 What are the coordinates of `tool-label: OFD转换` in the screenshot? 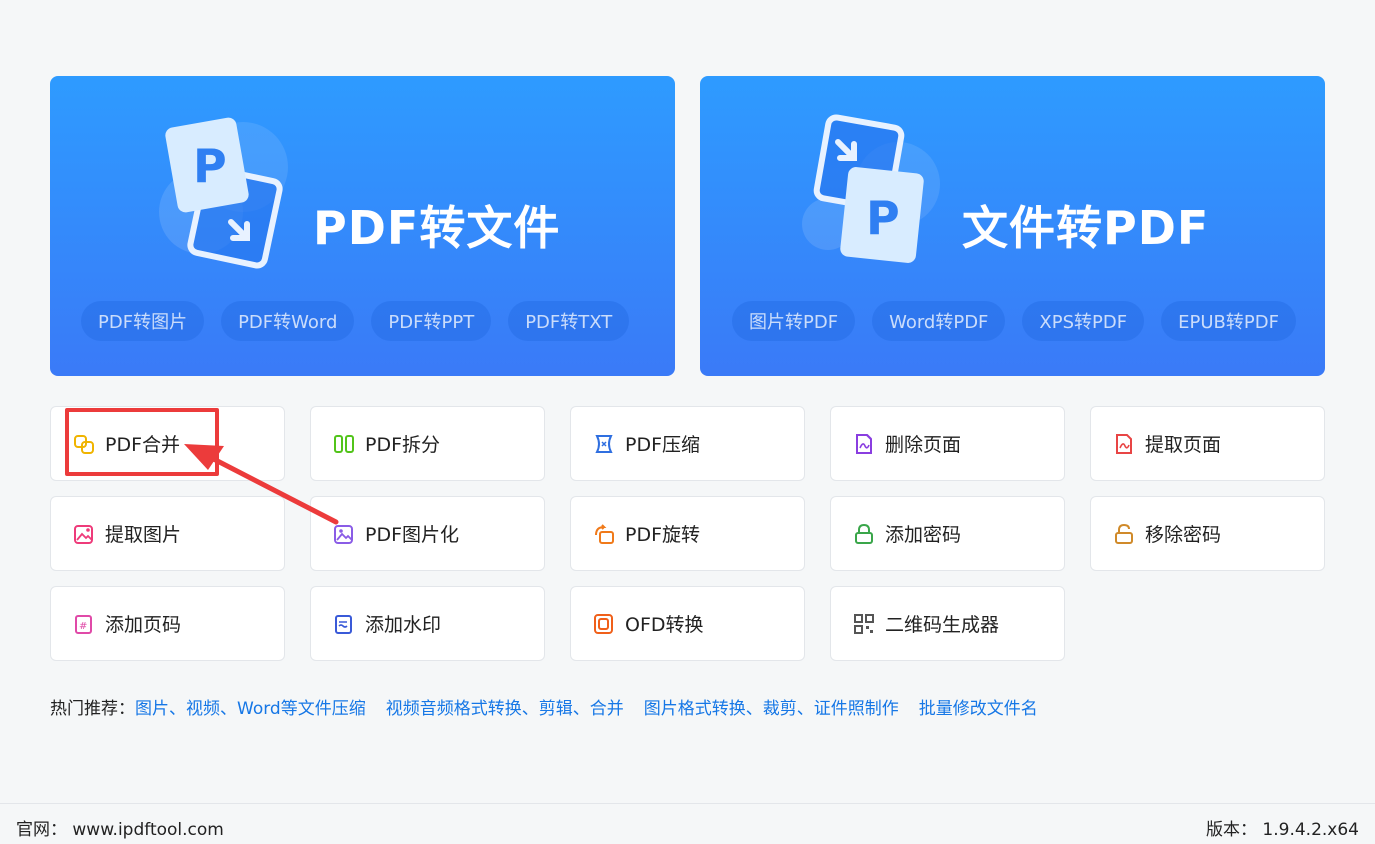 It's located at (664, 625).